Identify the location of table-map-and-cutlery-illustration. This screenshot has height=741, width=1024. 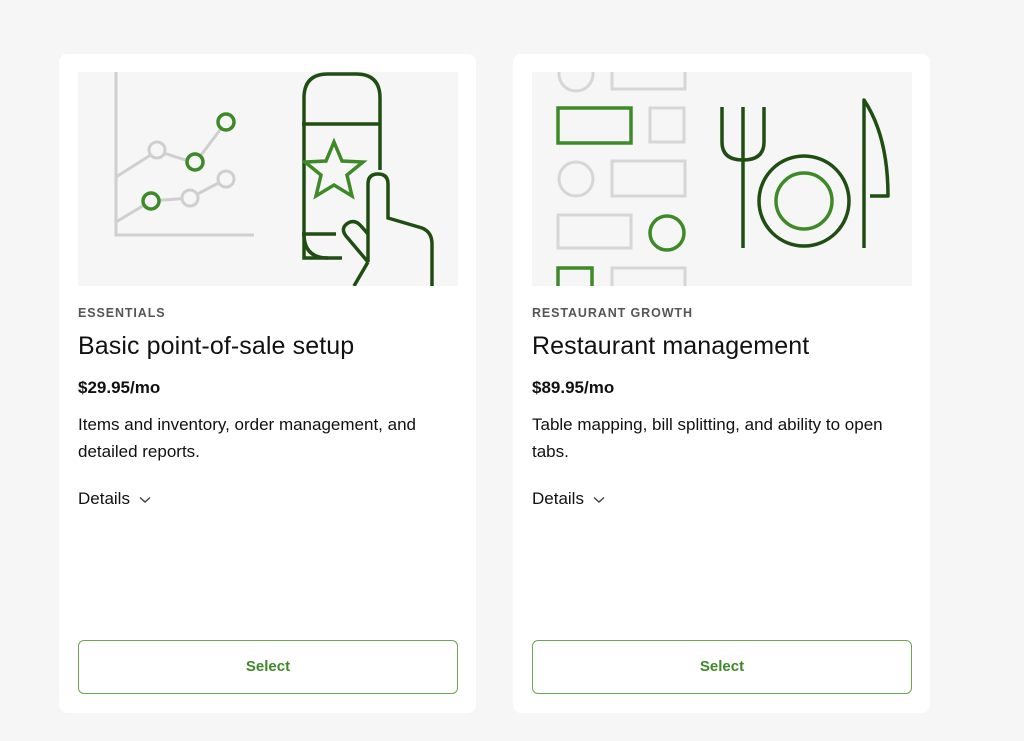
(723, 179).